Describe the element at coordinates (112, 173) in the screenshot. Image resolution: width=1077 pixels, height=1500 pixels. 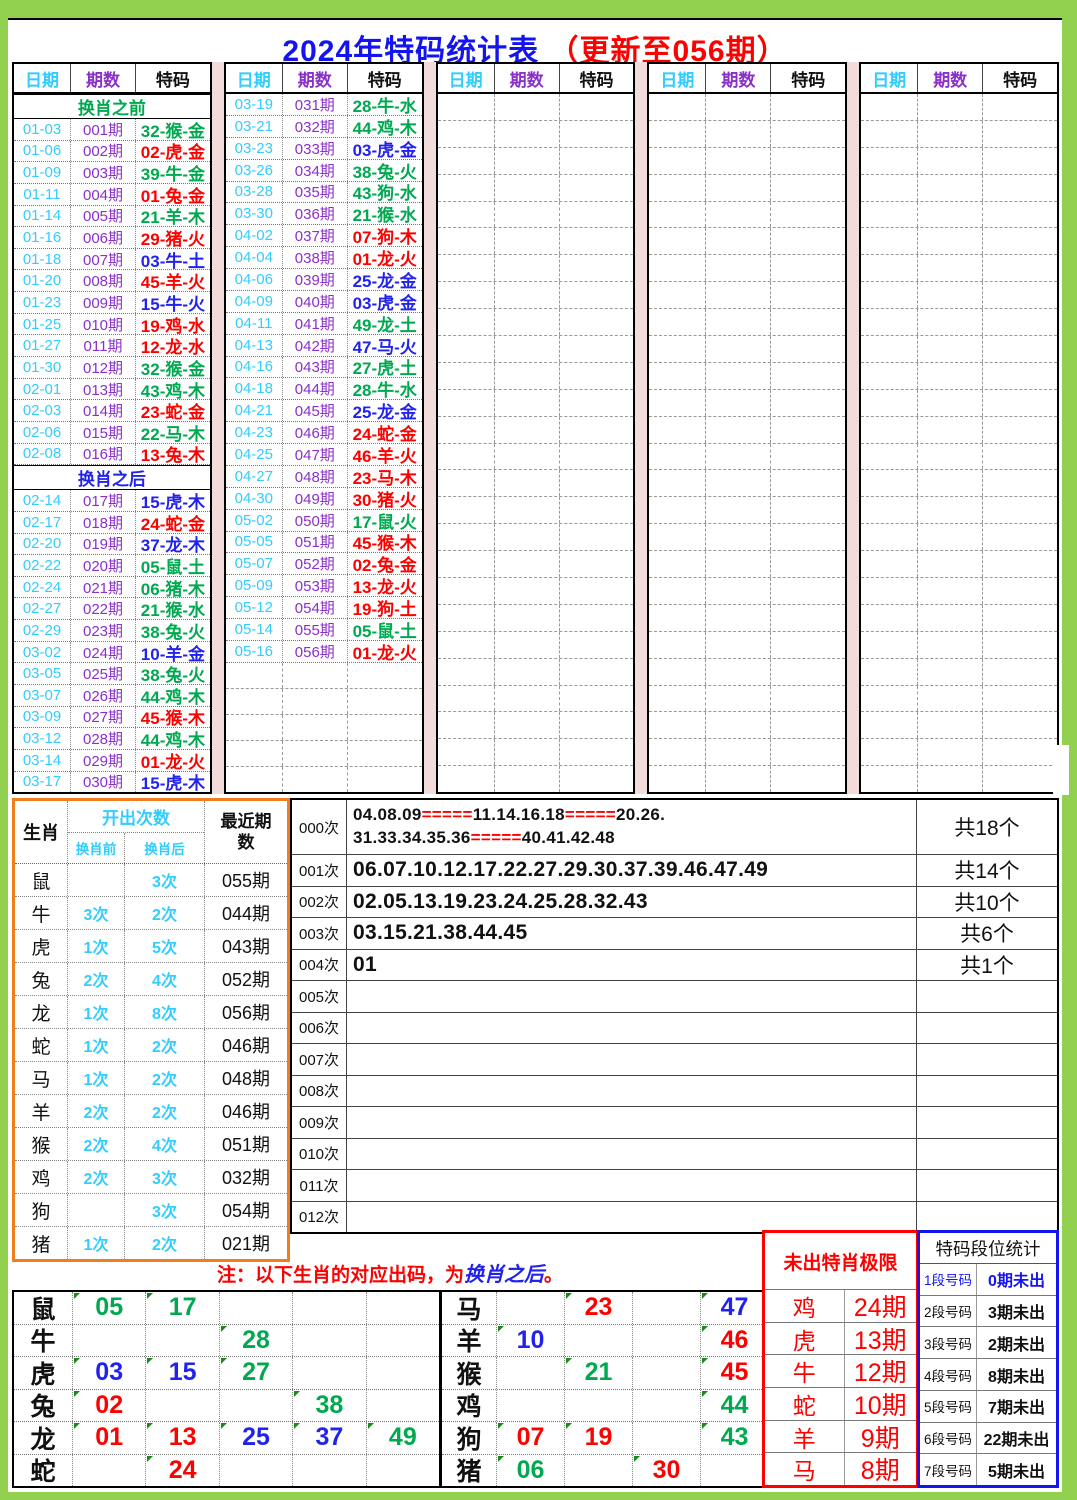
I see `draw-row: 01-09 003期 39-牛-金` at that location.